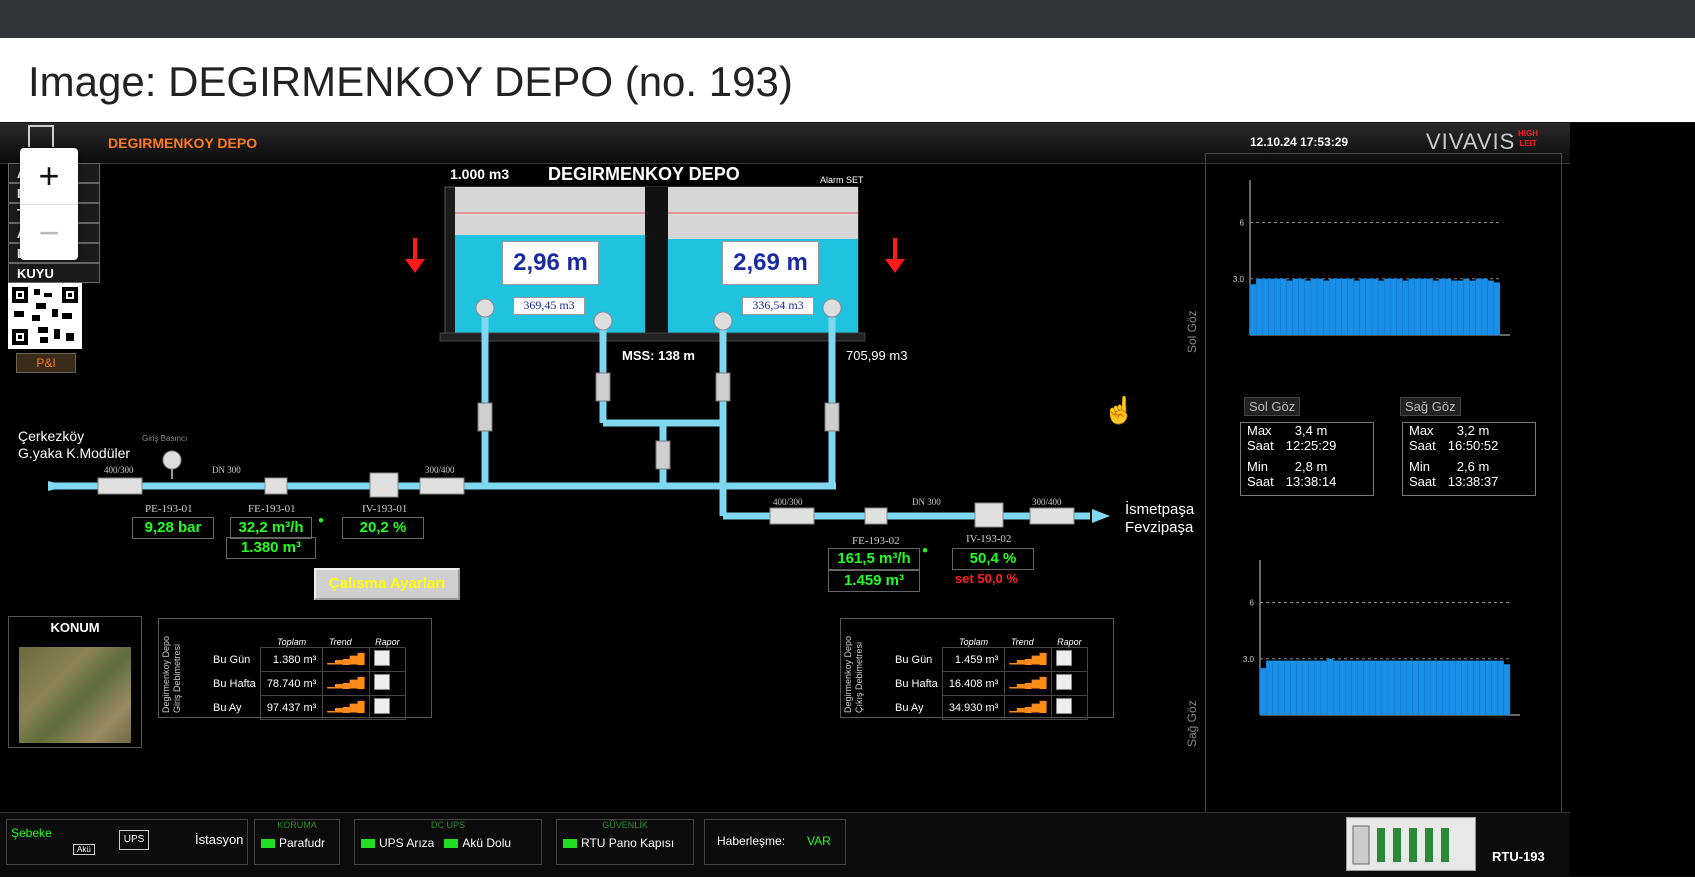 This screenshot has width=1695, height=877. I want to click on table-row: Saat 13:38:37, so click(1453, 481).